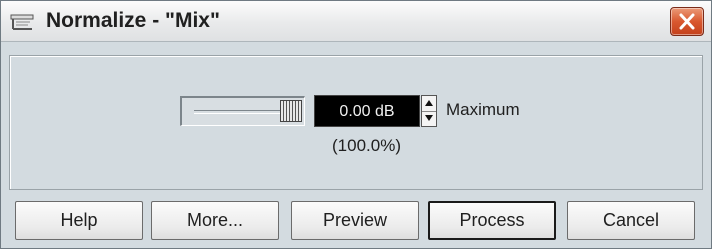 Image resolution: width=712 pixels, height=249 pixels. Describe the element at coordinates (355, 220) in the screenshot. I see `preview-button: Preview` at that location.